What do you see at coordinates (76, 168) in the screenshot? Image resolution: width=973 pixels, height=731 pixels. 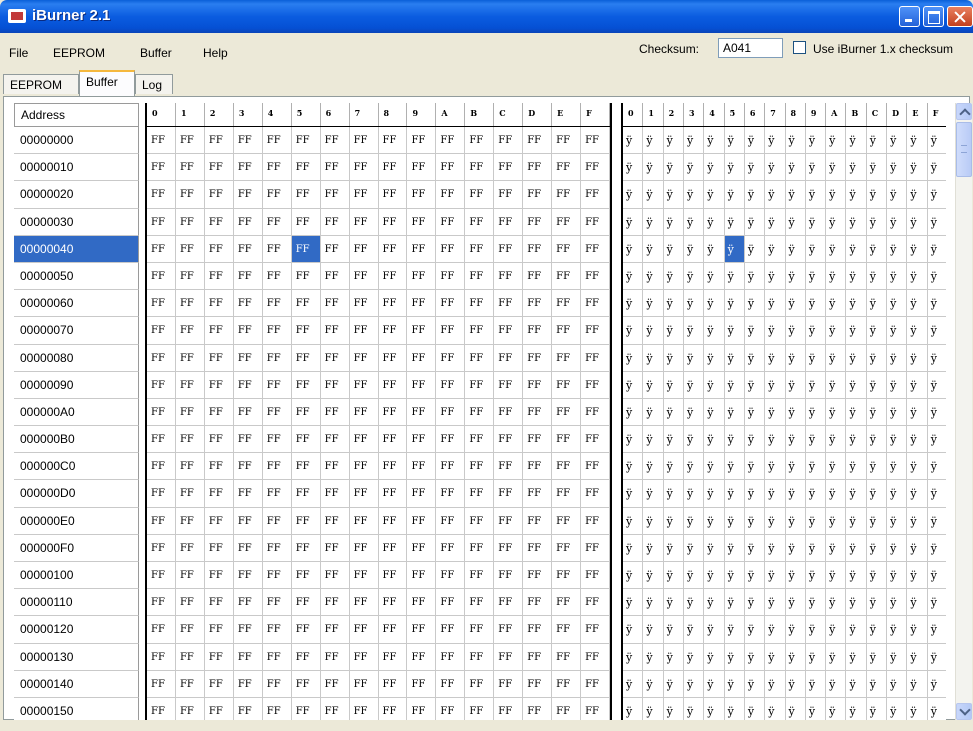 I see `address-cell: 00000010` at bounding box center [76, 168].